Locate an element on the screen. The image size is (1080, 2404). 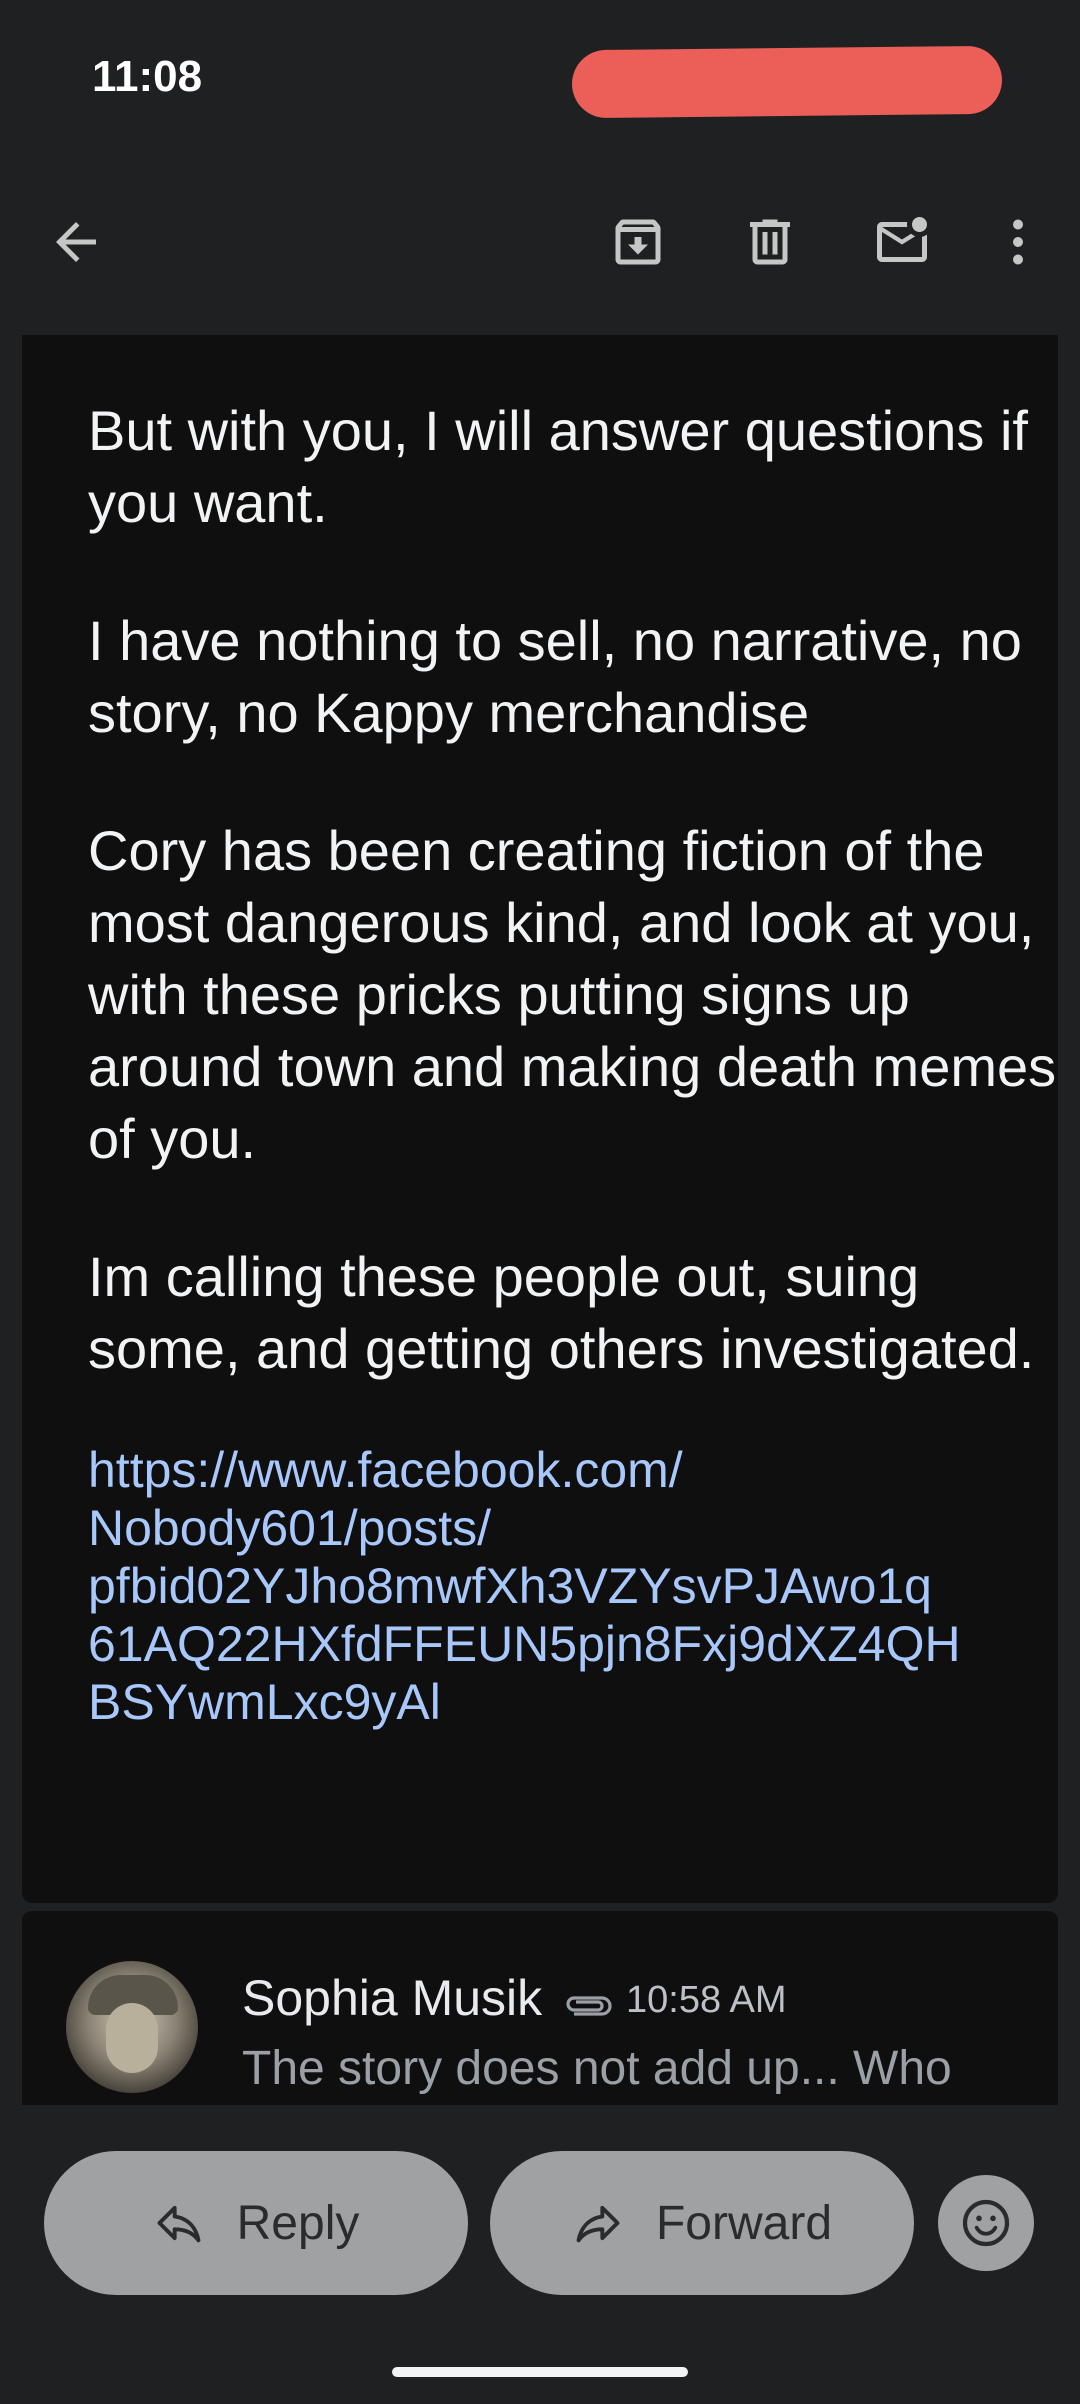
link-line: 61AQ22HXfdFFEUN5pjn8Fxj9dXZ4QH is located at coordinates (573, 1644).